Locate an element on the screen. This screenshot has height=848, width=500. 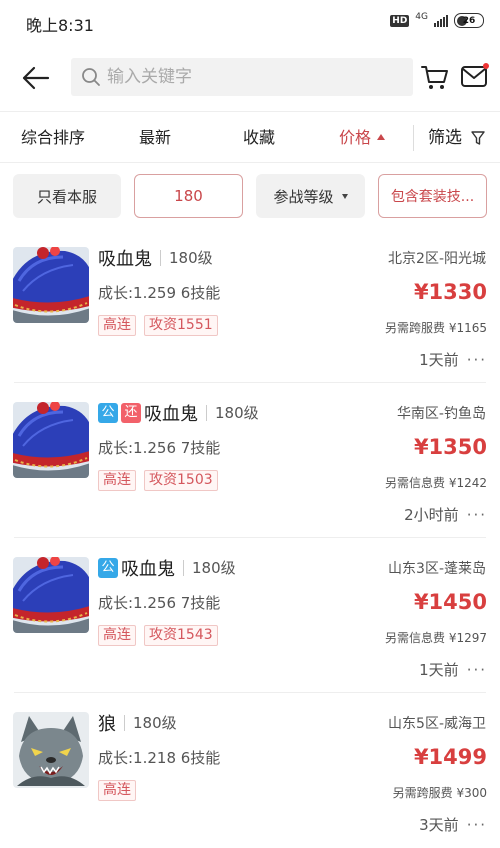
chip-level: 180 is located at coordinates (188, 196).